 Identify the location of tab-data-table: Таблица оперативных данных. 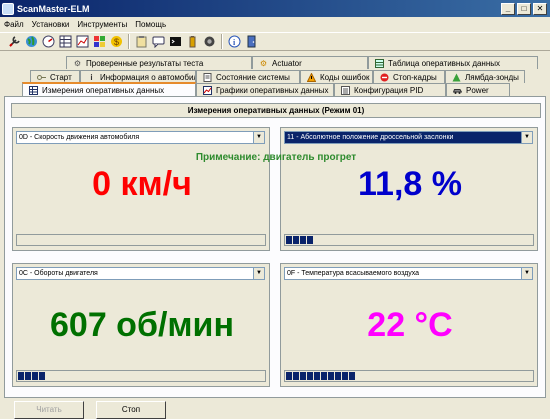
(453, 62).